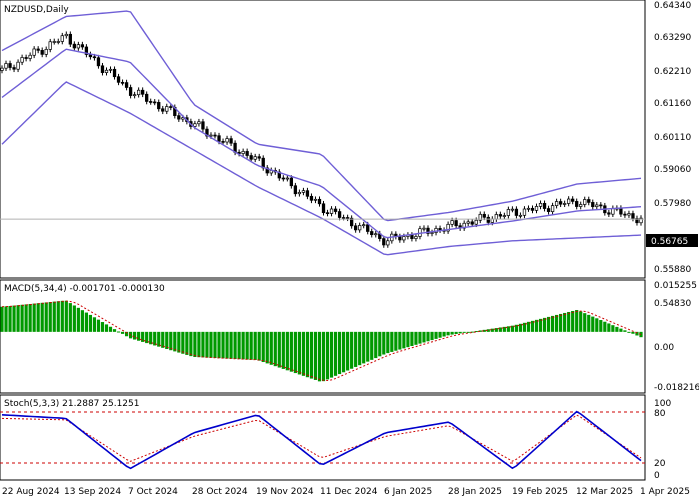  What do you see at coordinates (540, 492) in the screenshot?
I see `date-tick: 19 Feb 2025` at bounding box center [540, 492].